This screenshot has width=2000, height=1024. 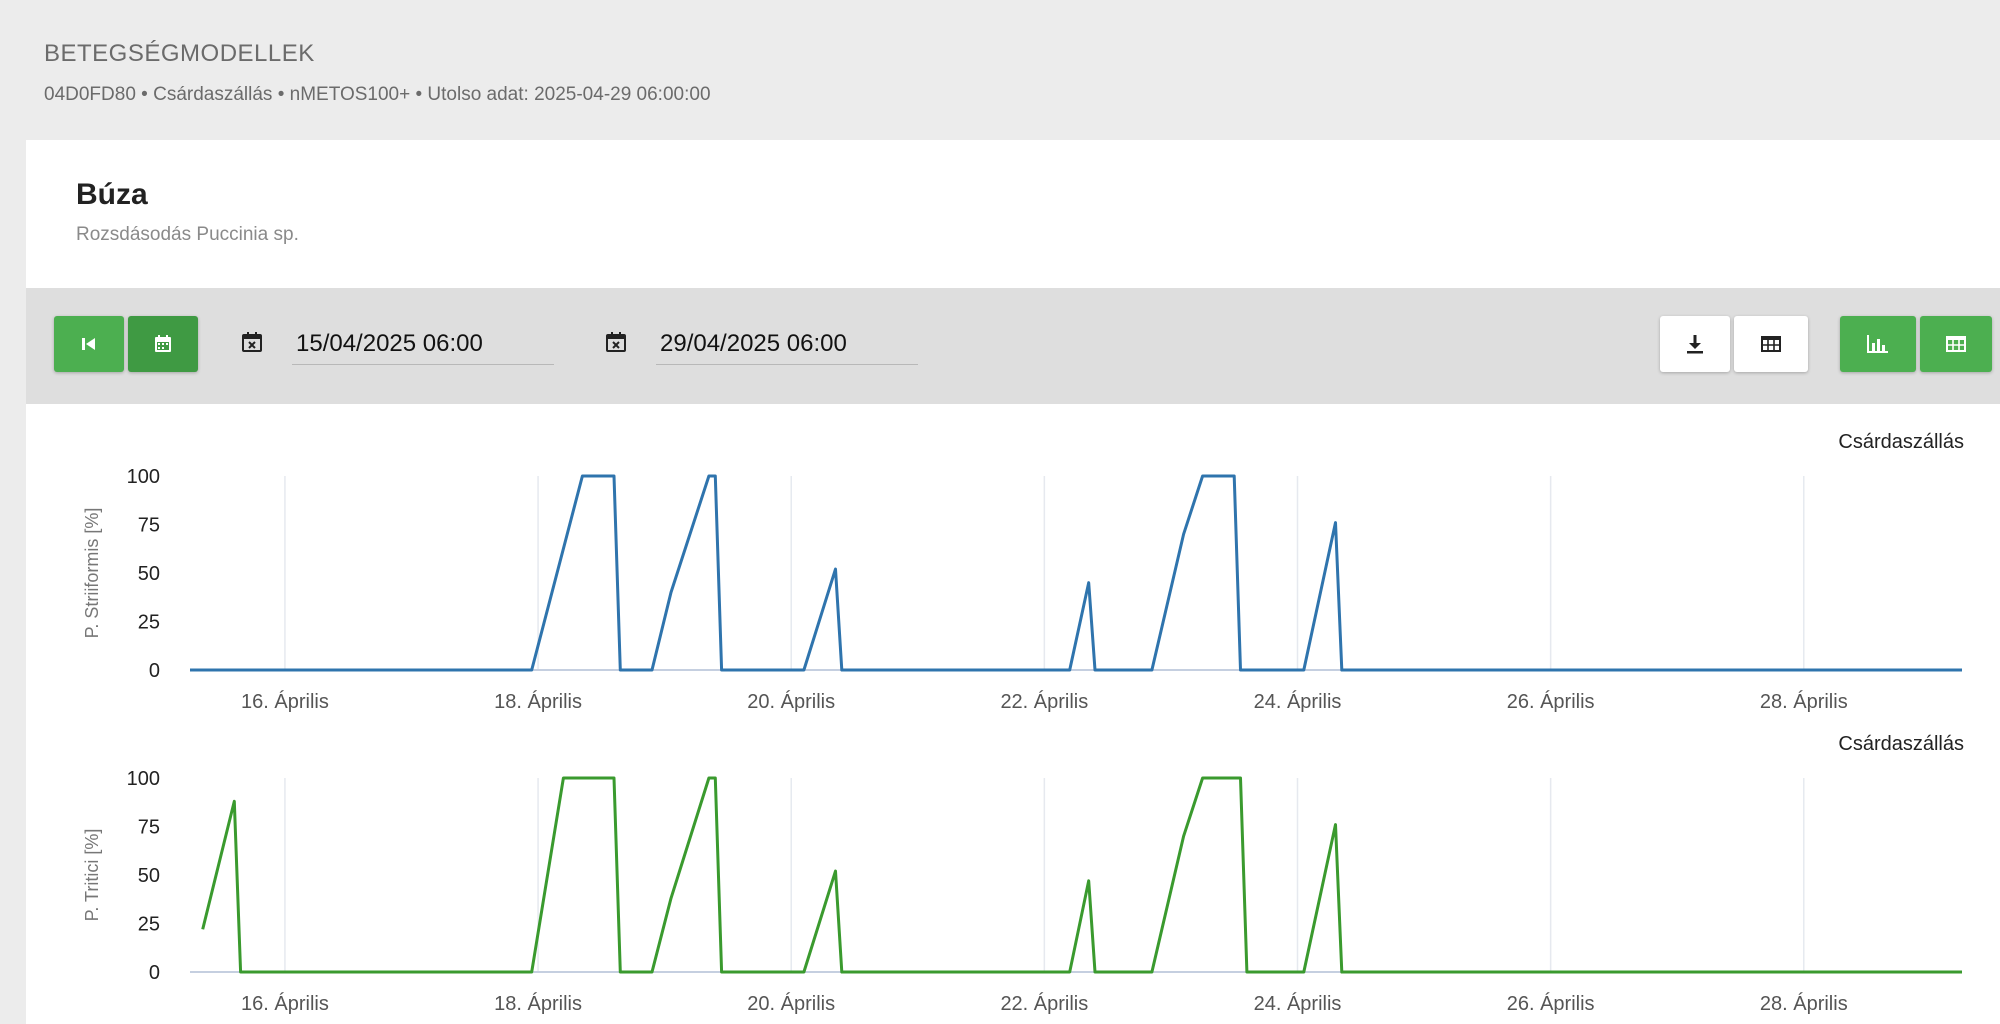 I want to click on table-icon, so click(x=1771, y=344).